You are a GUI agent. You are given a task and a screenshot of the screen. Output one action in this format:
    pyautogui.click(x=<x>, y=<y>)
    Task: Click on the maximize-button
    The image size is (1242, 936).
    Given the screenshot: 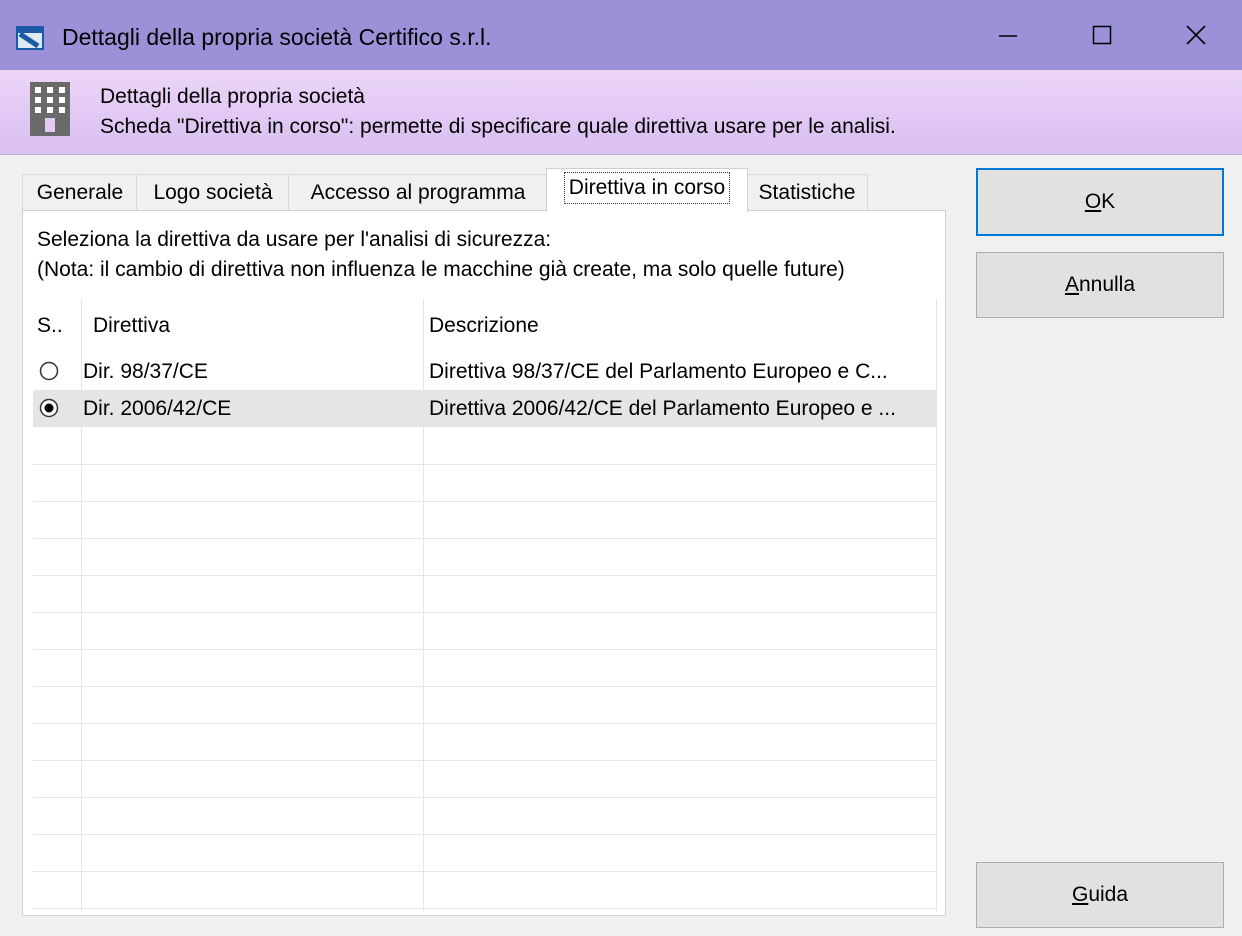 What is the action you would take?
    pyautogui.click(x=1102, y=35)
    